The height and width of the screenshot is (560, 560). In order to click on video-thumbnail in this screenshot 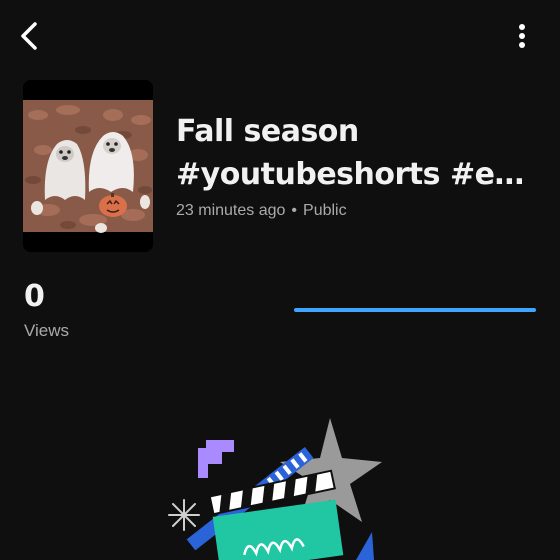, I will do `click(88, 166)`.